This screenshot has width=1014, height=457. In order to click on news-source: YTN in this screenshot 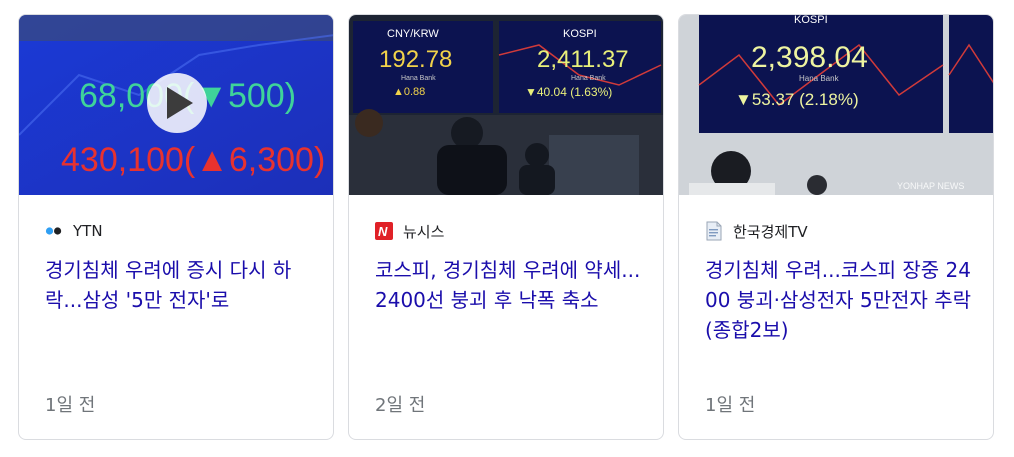, I will do `click(74, 231)`.